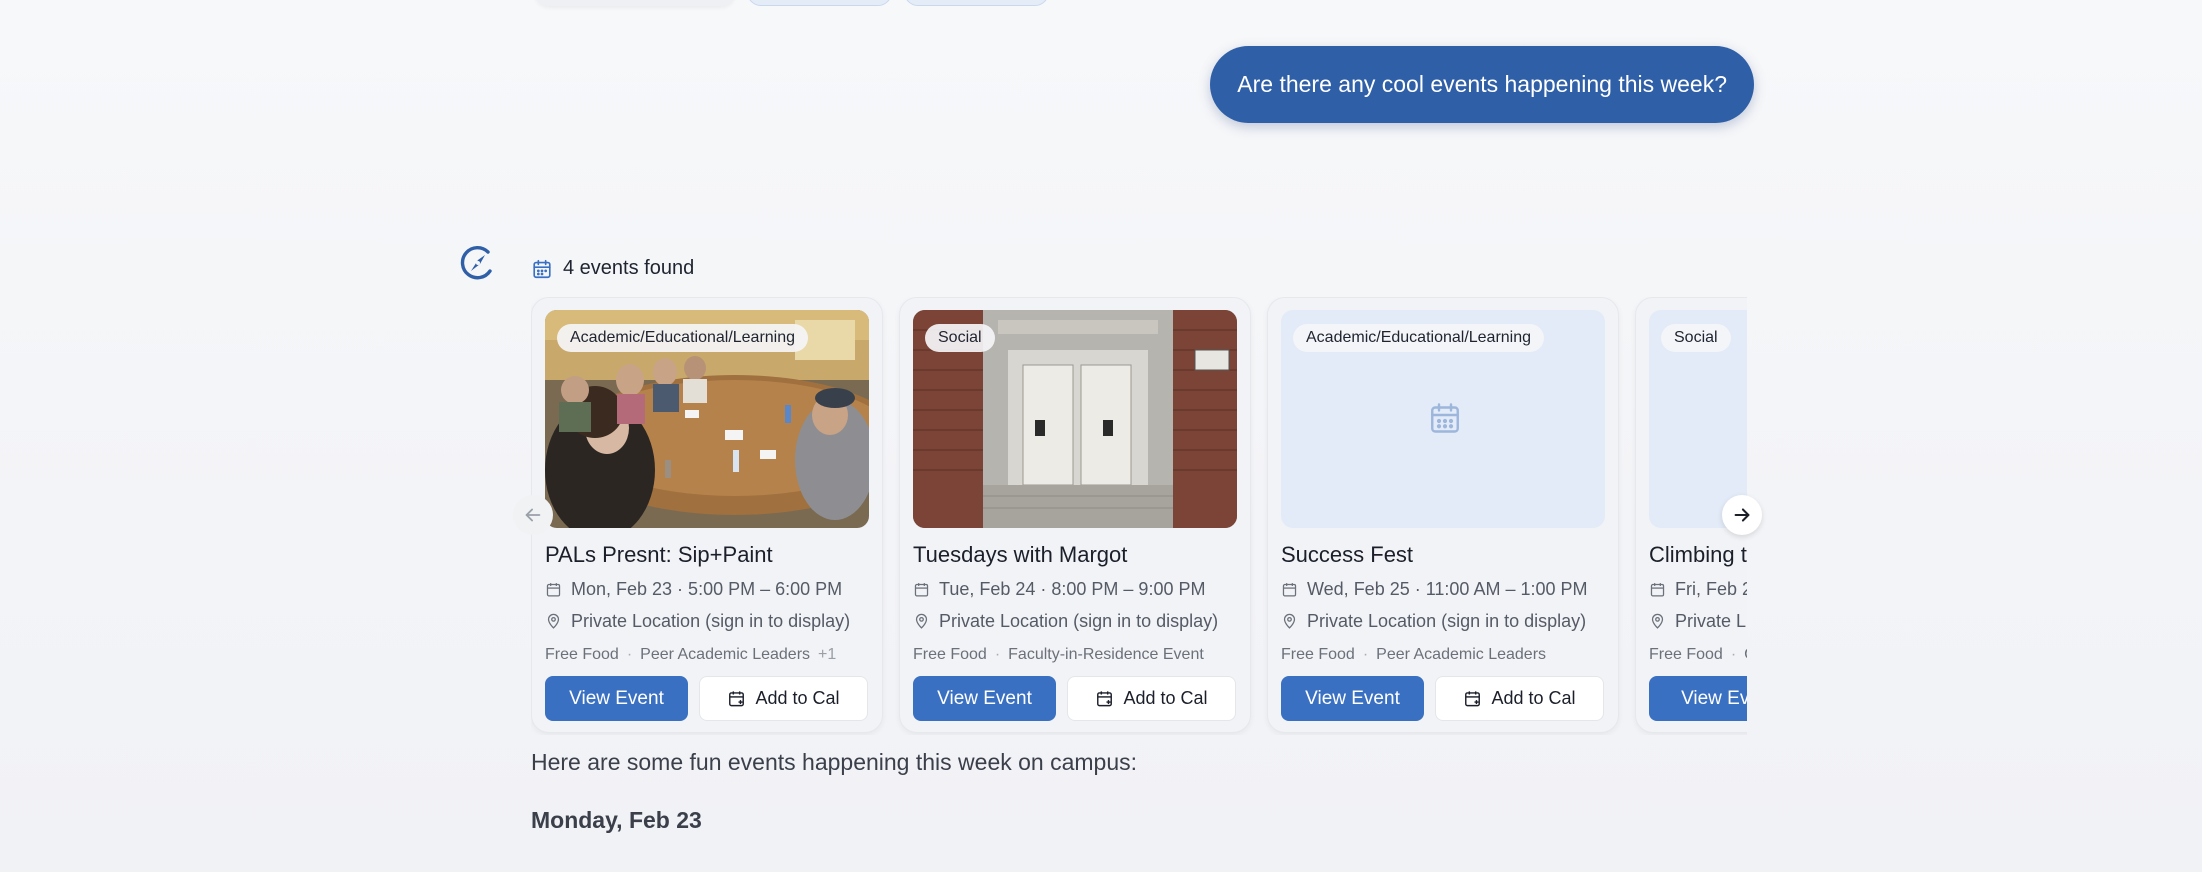  I want to click on arrow-right-icon, so click(1742, 515).